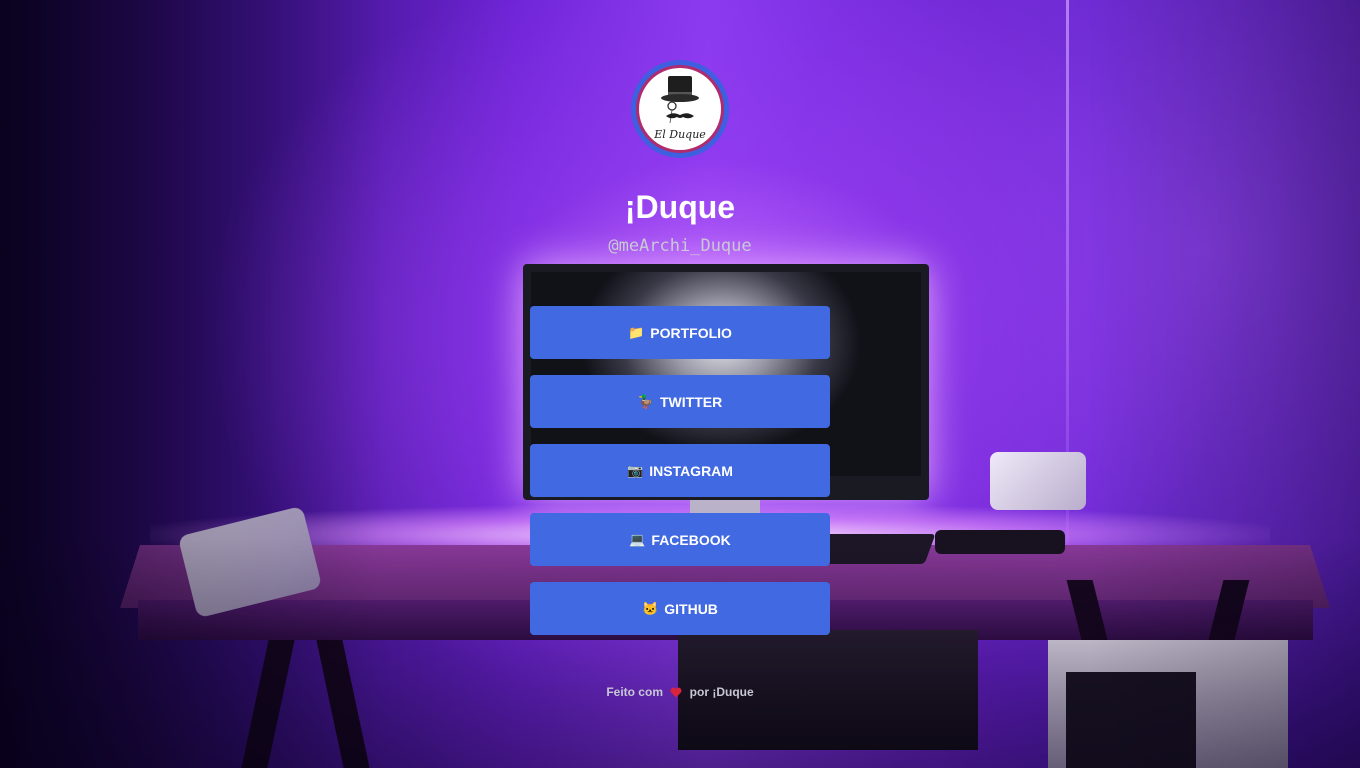  Describe the element at coordinates (691, 470) in the screenshot. I see `link-label: INSTAGRAM` at that location.